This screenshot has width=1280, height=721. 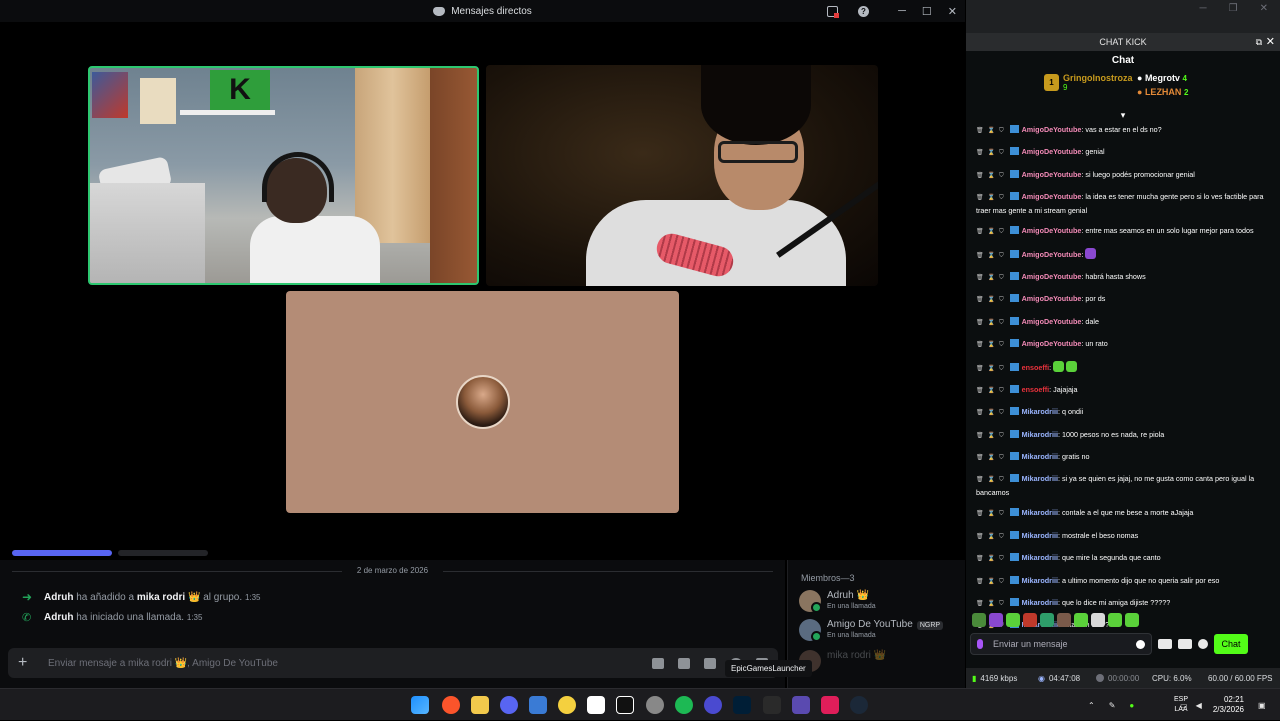 What do you see at coordinates (33, 663) in the screenshot?
I see `plus-icon: +` at bounding box center [33, 663].